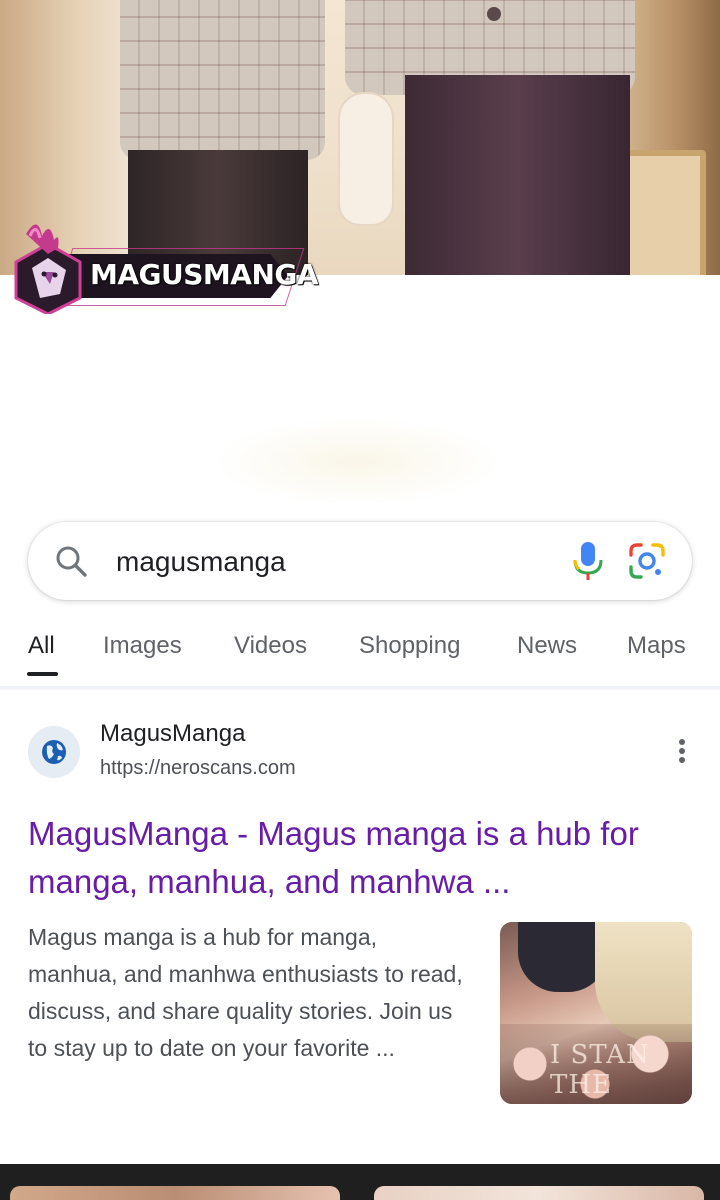 This screenshot has height=1200, width=720. Describe the element at coordinates (596, 1013) in the screenshot. I see `result-thumbnail: I STAN THE` at that location.